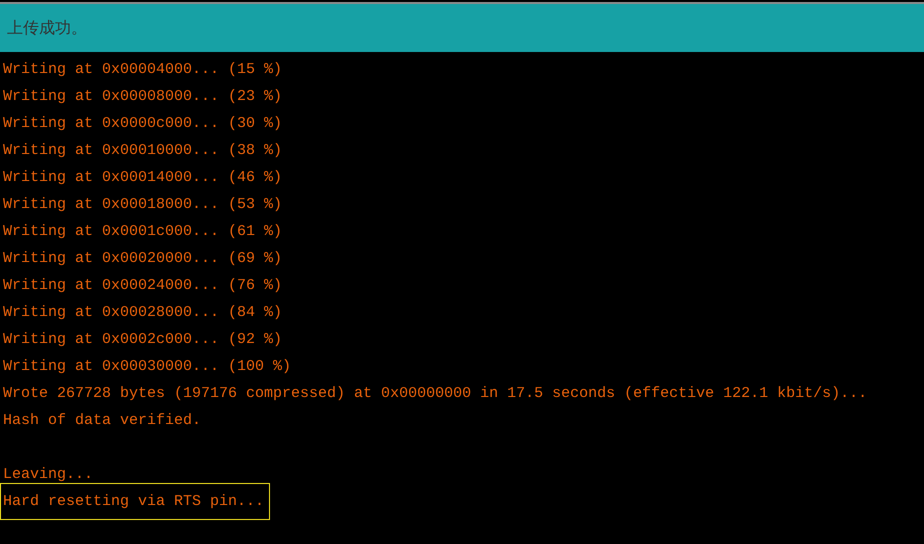 This screenshot has height=544, width=924. What do you see at coordinates (143, 70) in the screenshot?
I see `console-line: Writing at 0x00004000... (15 %)` at bounding box center [143, 70].